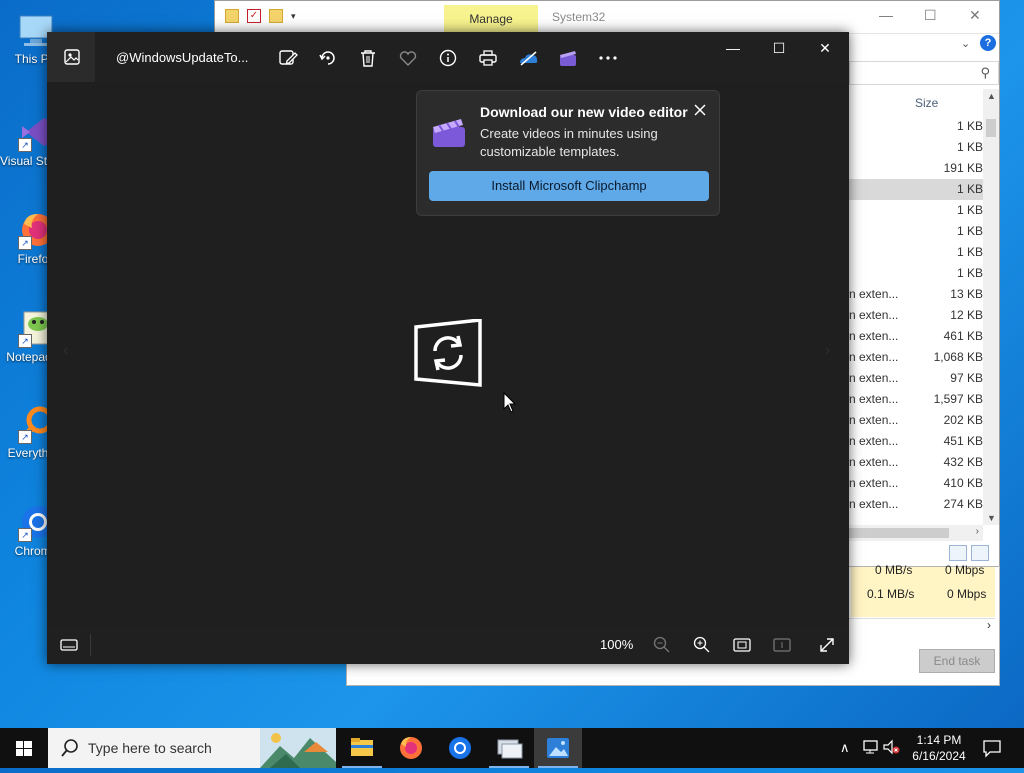 The image size is (1024, 773). I want to click on favorite-button, so click(408, 58).